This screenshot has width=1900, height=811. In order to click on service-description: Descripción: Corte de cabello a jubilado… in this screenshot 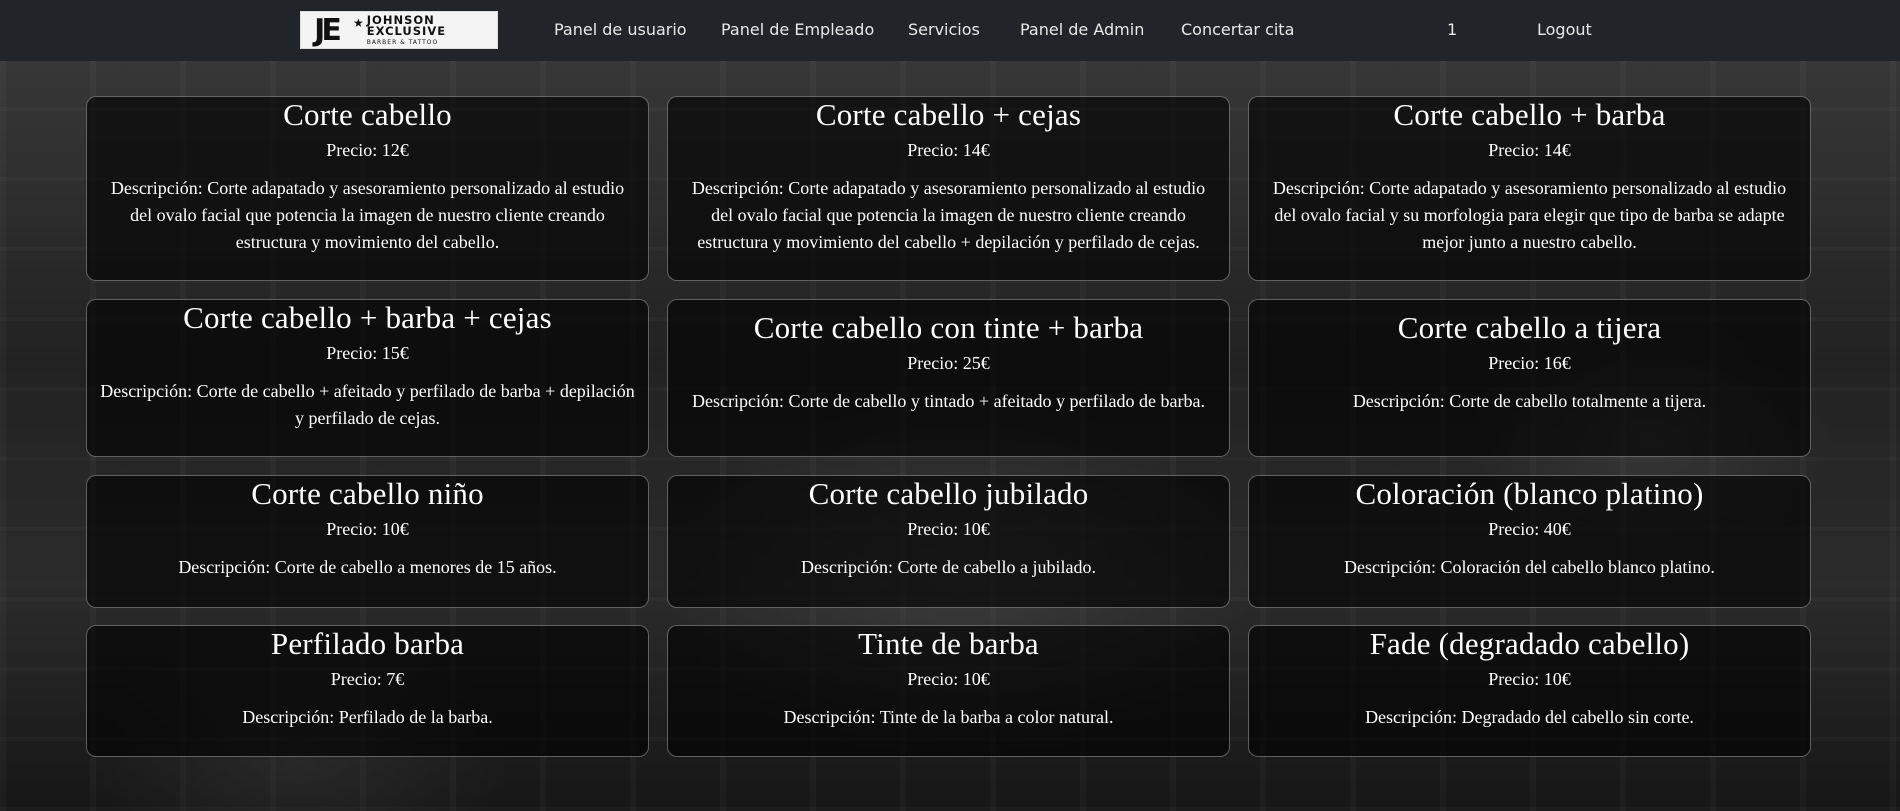, I will do `click(948, 567)`.